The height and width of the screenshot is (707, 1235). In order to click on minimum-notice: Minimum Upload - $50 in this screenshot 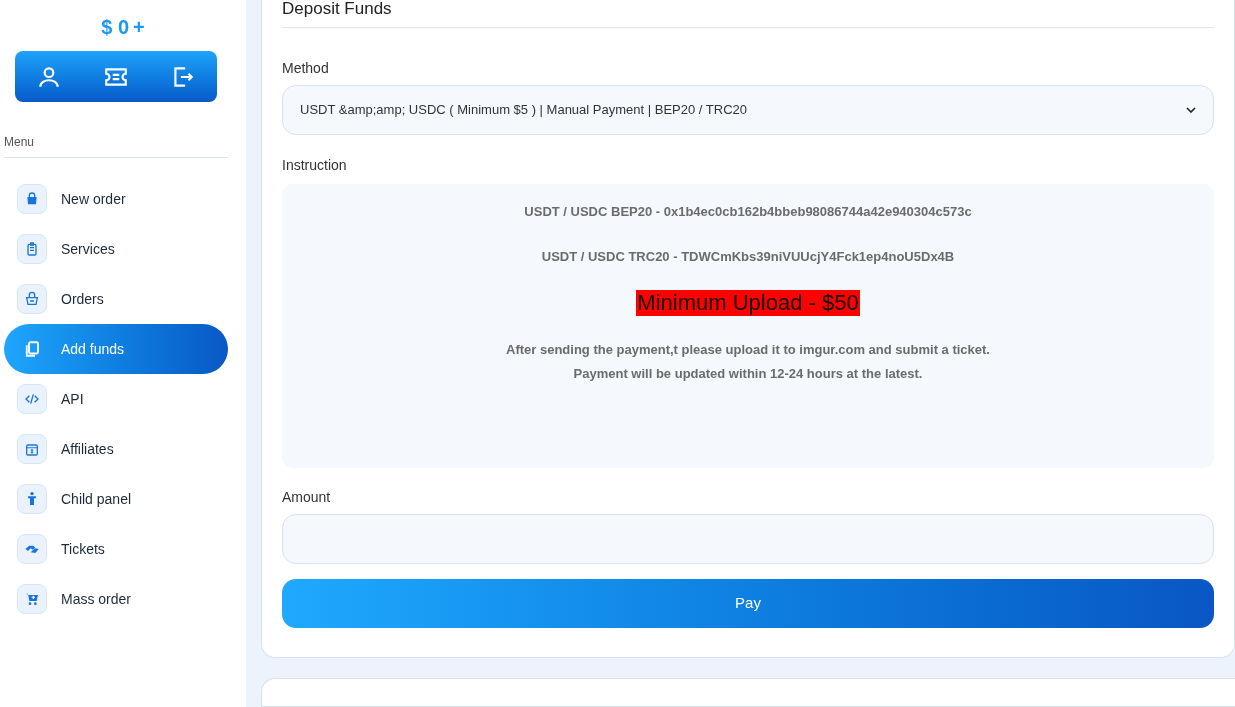, I will do `click(748, 303)`.